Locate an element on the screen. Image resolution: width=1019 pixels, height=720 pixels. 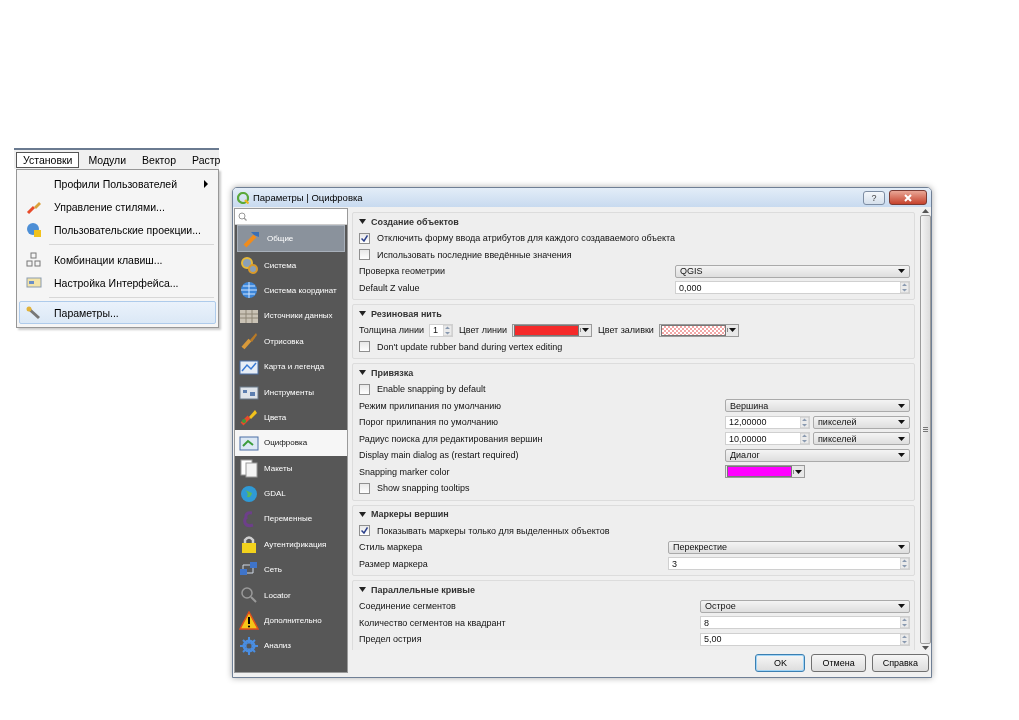
number-field: 0,000 is located at coordinates (792, 288).